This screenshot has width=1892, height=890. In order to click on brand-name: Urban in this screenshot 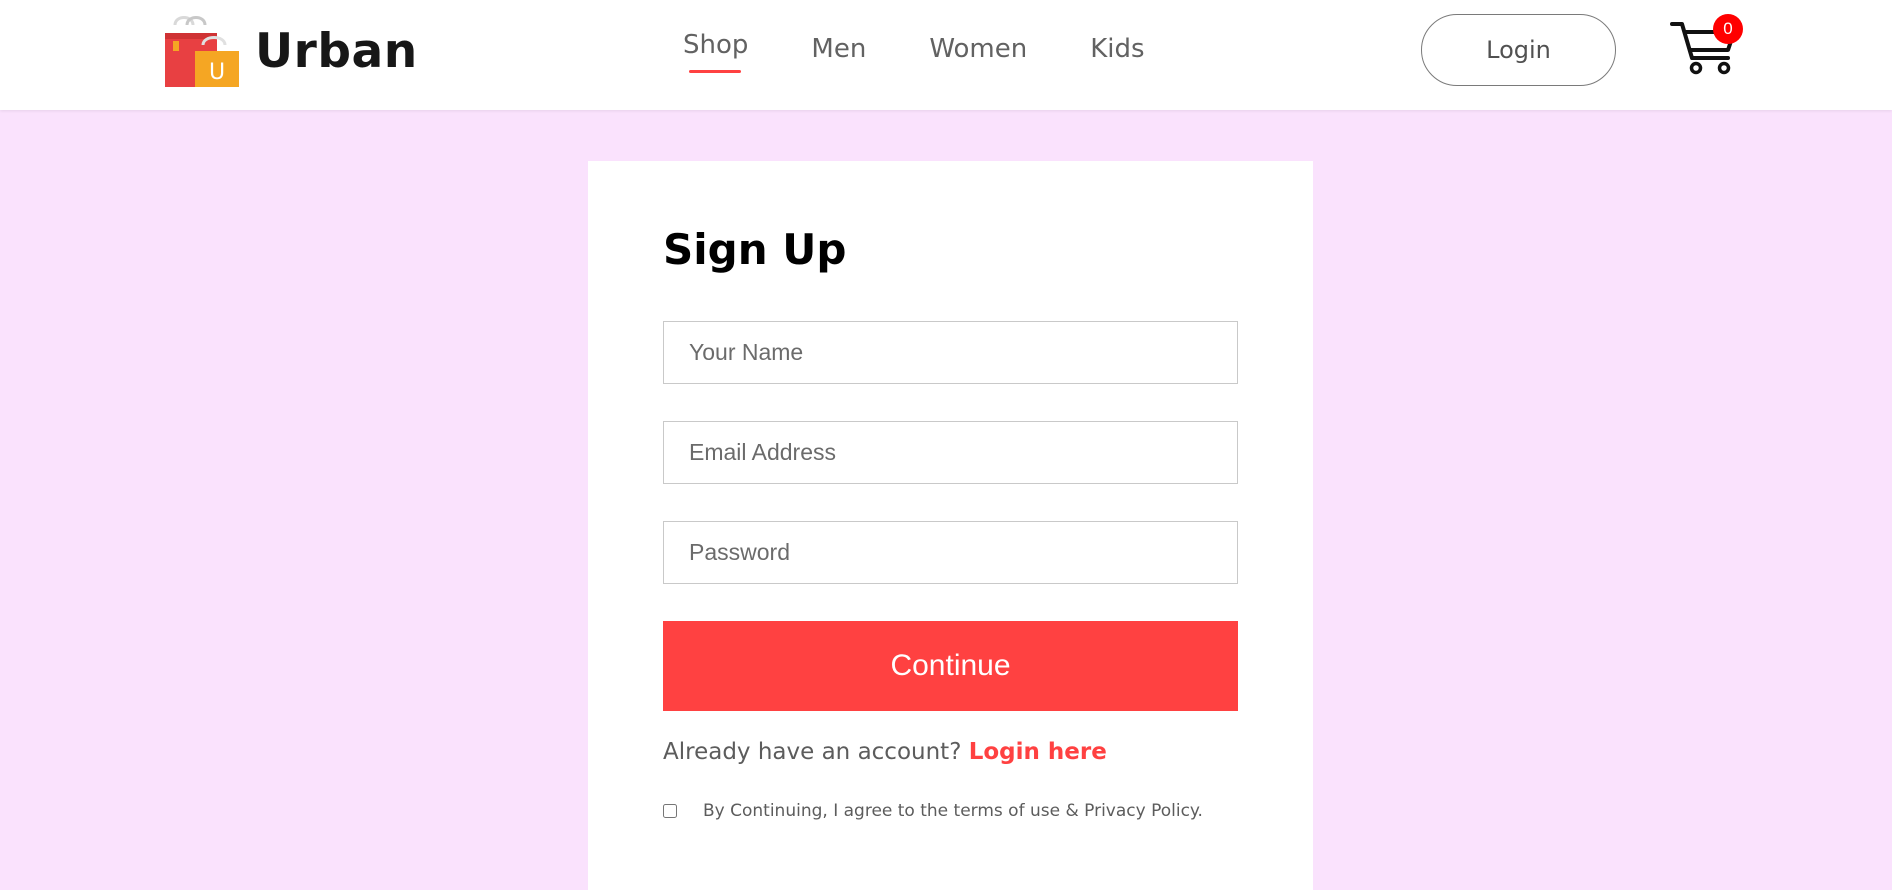, I will do `click(336, 51)`.